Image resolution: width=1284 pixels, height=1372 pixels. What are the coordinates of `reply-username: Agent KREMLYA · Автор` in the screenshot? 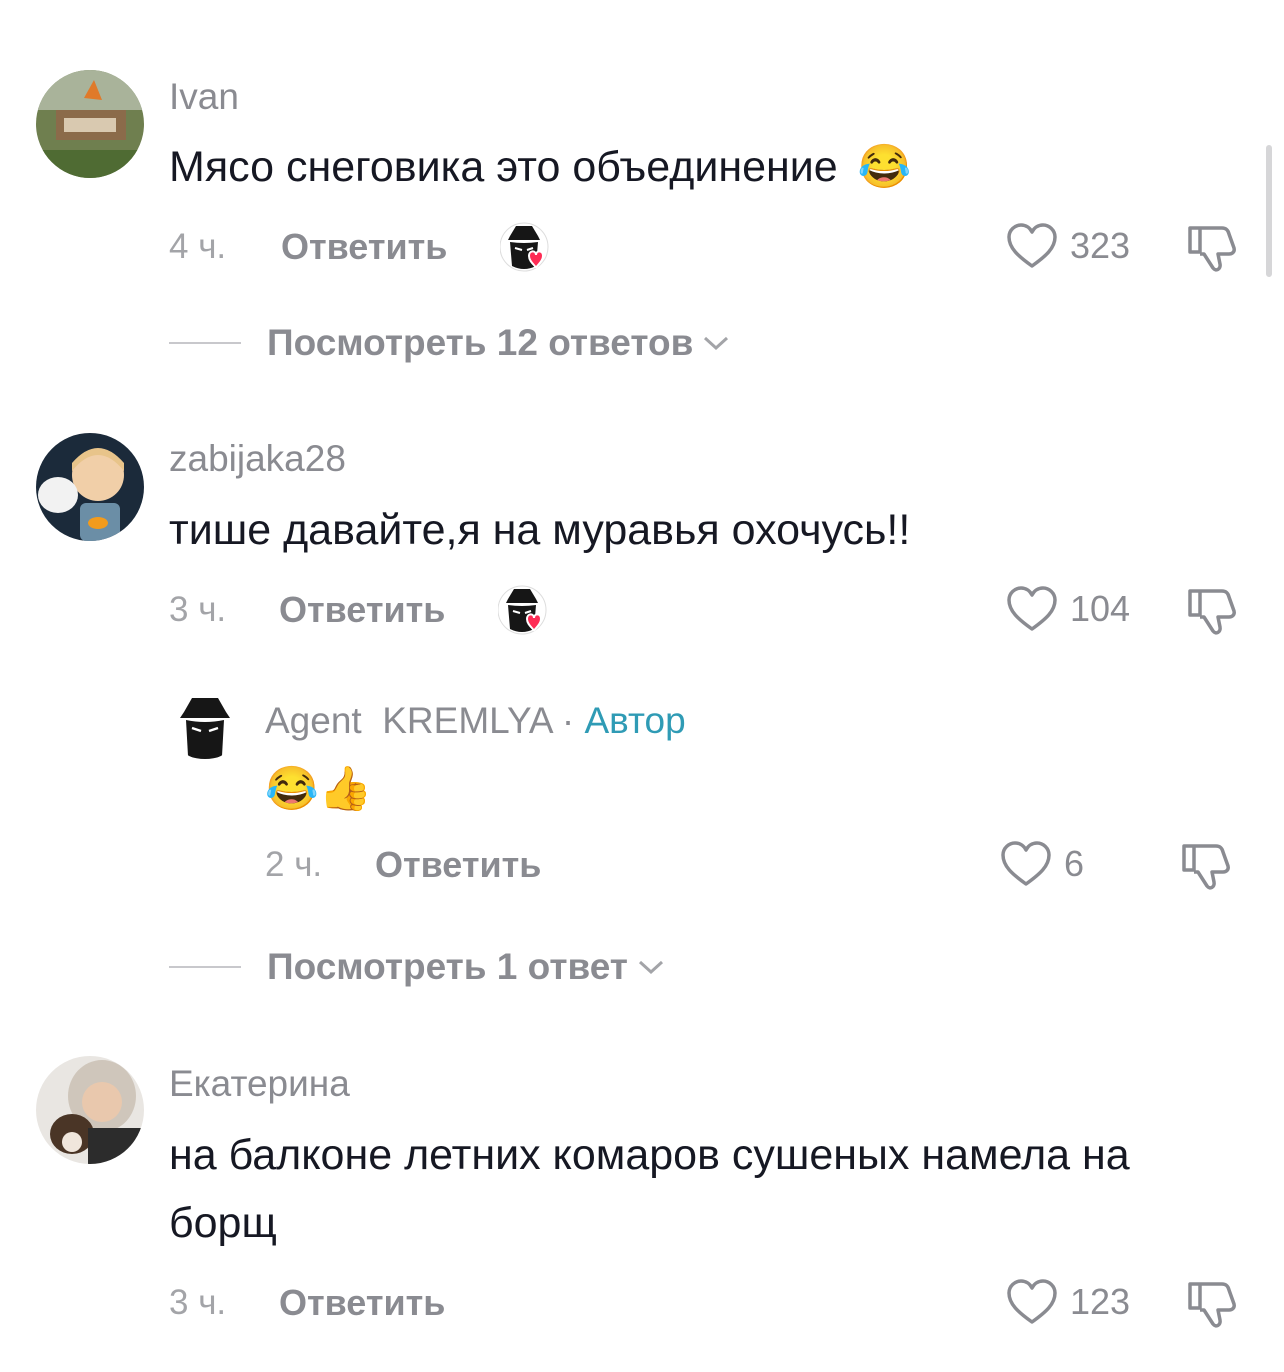 It's located at (475, 721).